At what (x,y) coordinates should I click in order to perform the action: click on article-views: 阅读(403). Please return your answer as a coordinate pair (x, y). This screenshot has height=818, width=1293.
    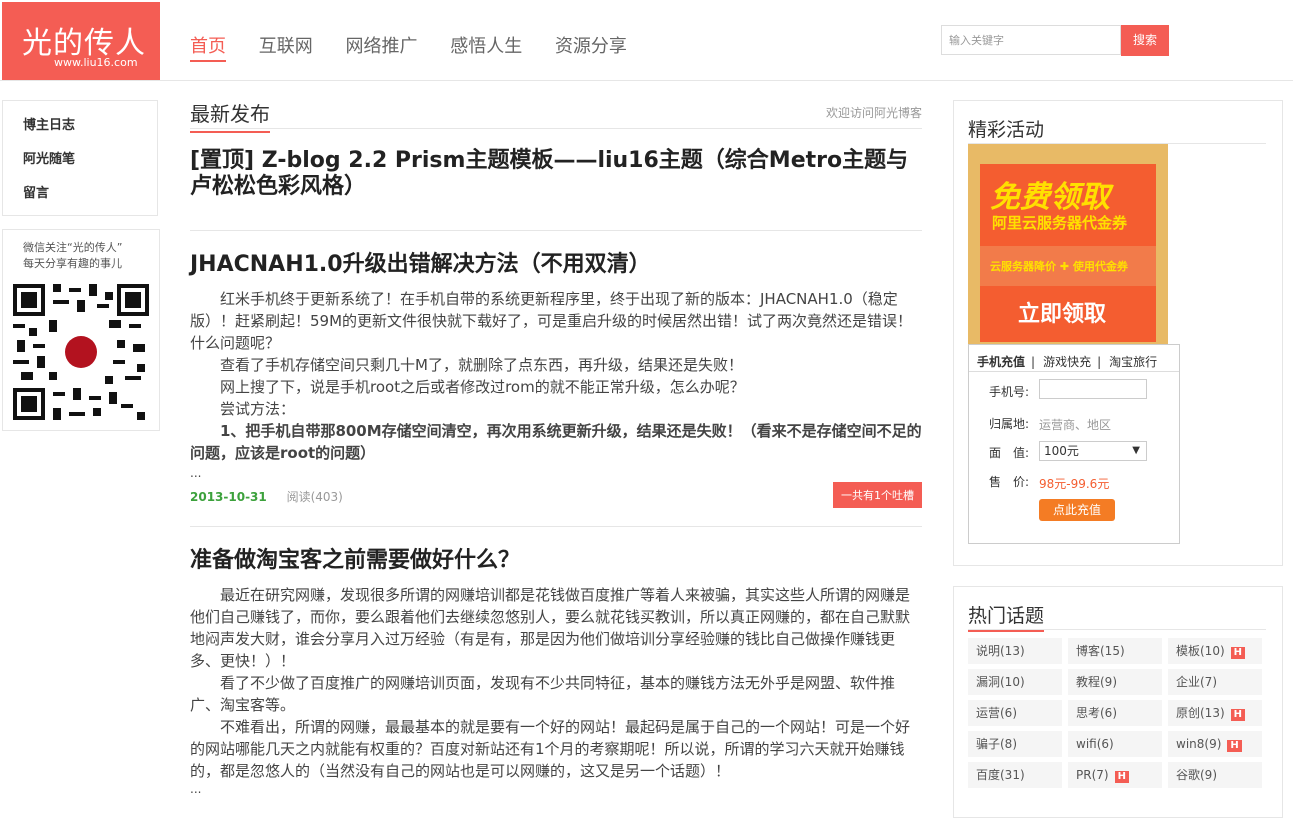
    Looking at the image, I should click on (314, 497).